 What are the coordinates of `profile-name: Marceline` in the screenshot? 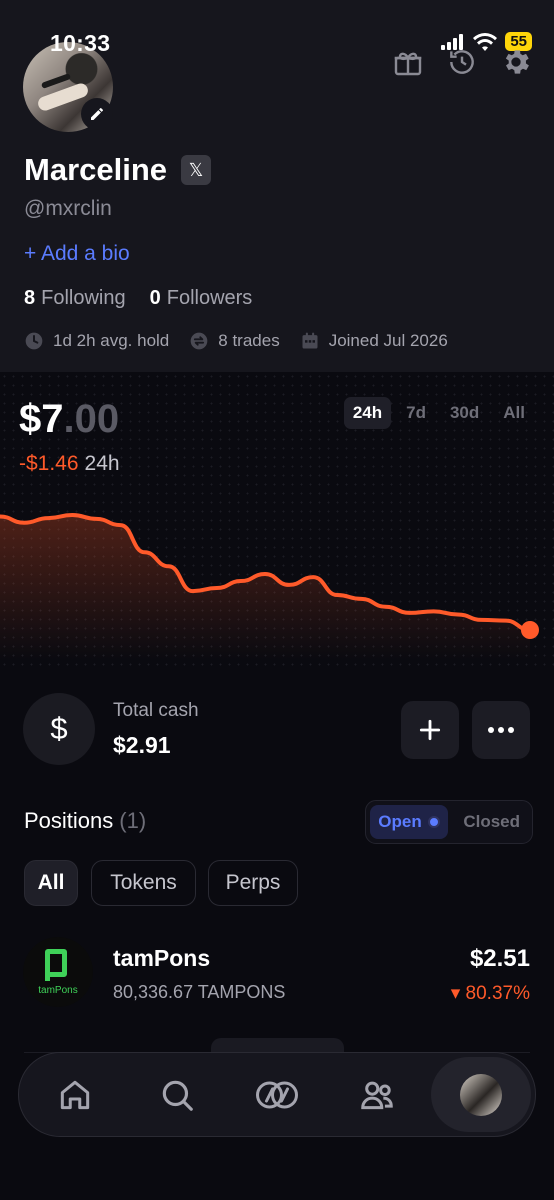 It's located at (96, 169).